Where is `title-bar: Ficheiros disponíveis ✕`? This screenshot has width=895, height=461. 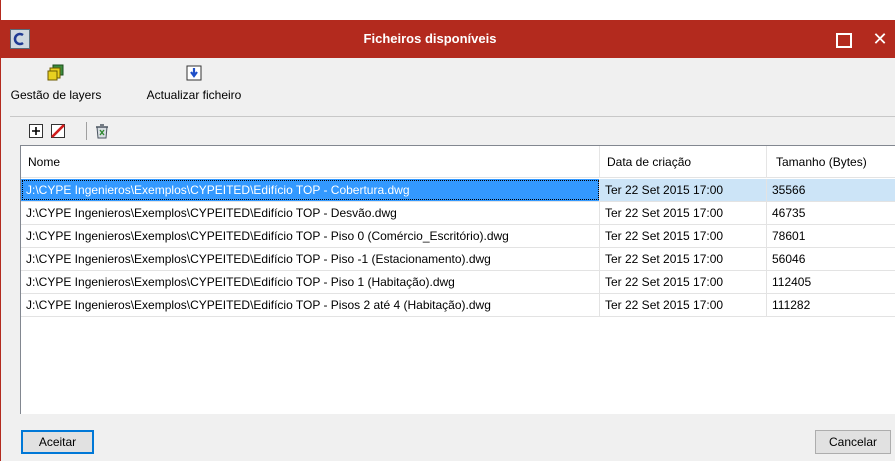
title-bar: Ficheiros disponíveis ✕ is located at coordinates (447, 39).